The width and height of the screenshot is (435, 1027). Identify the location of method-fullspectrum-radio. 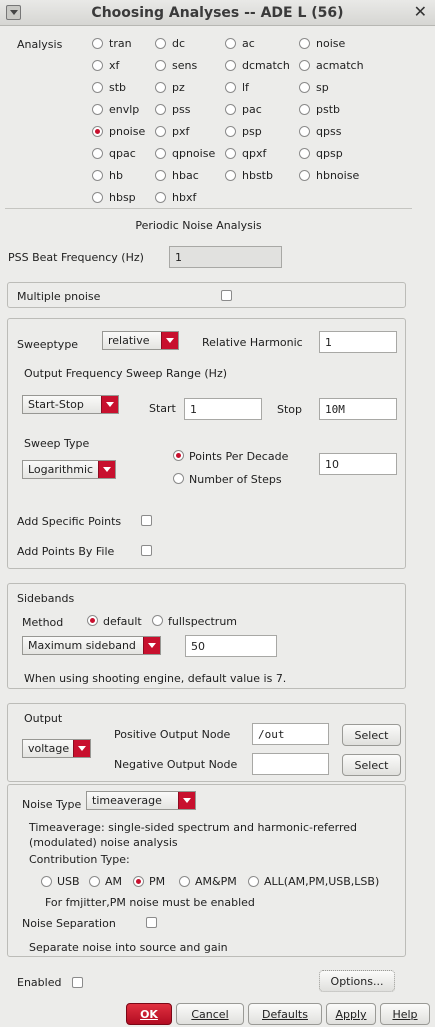
(157, 620).